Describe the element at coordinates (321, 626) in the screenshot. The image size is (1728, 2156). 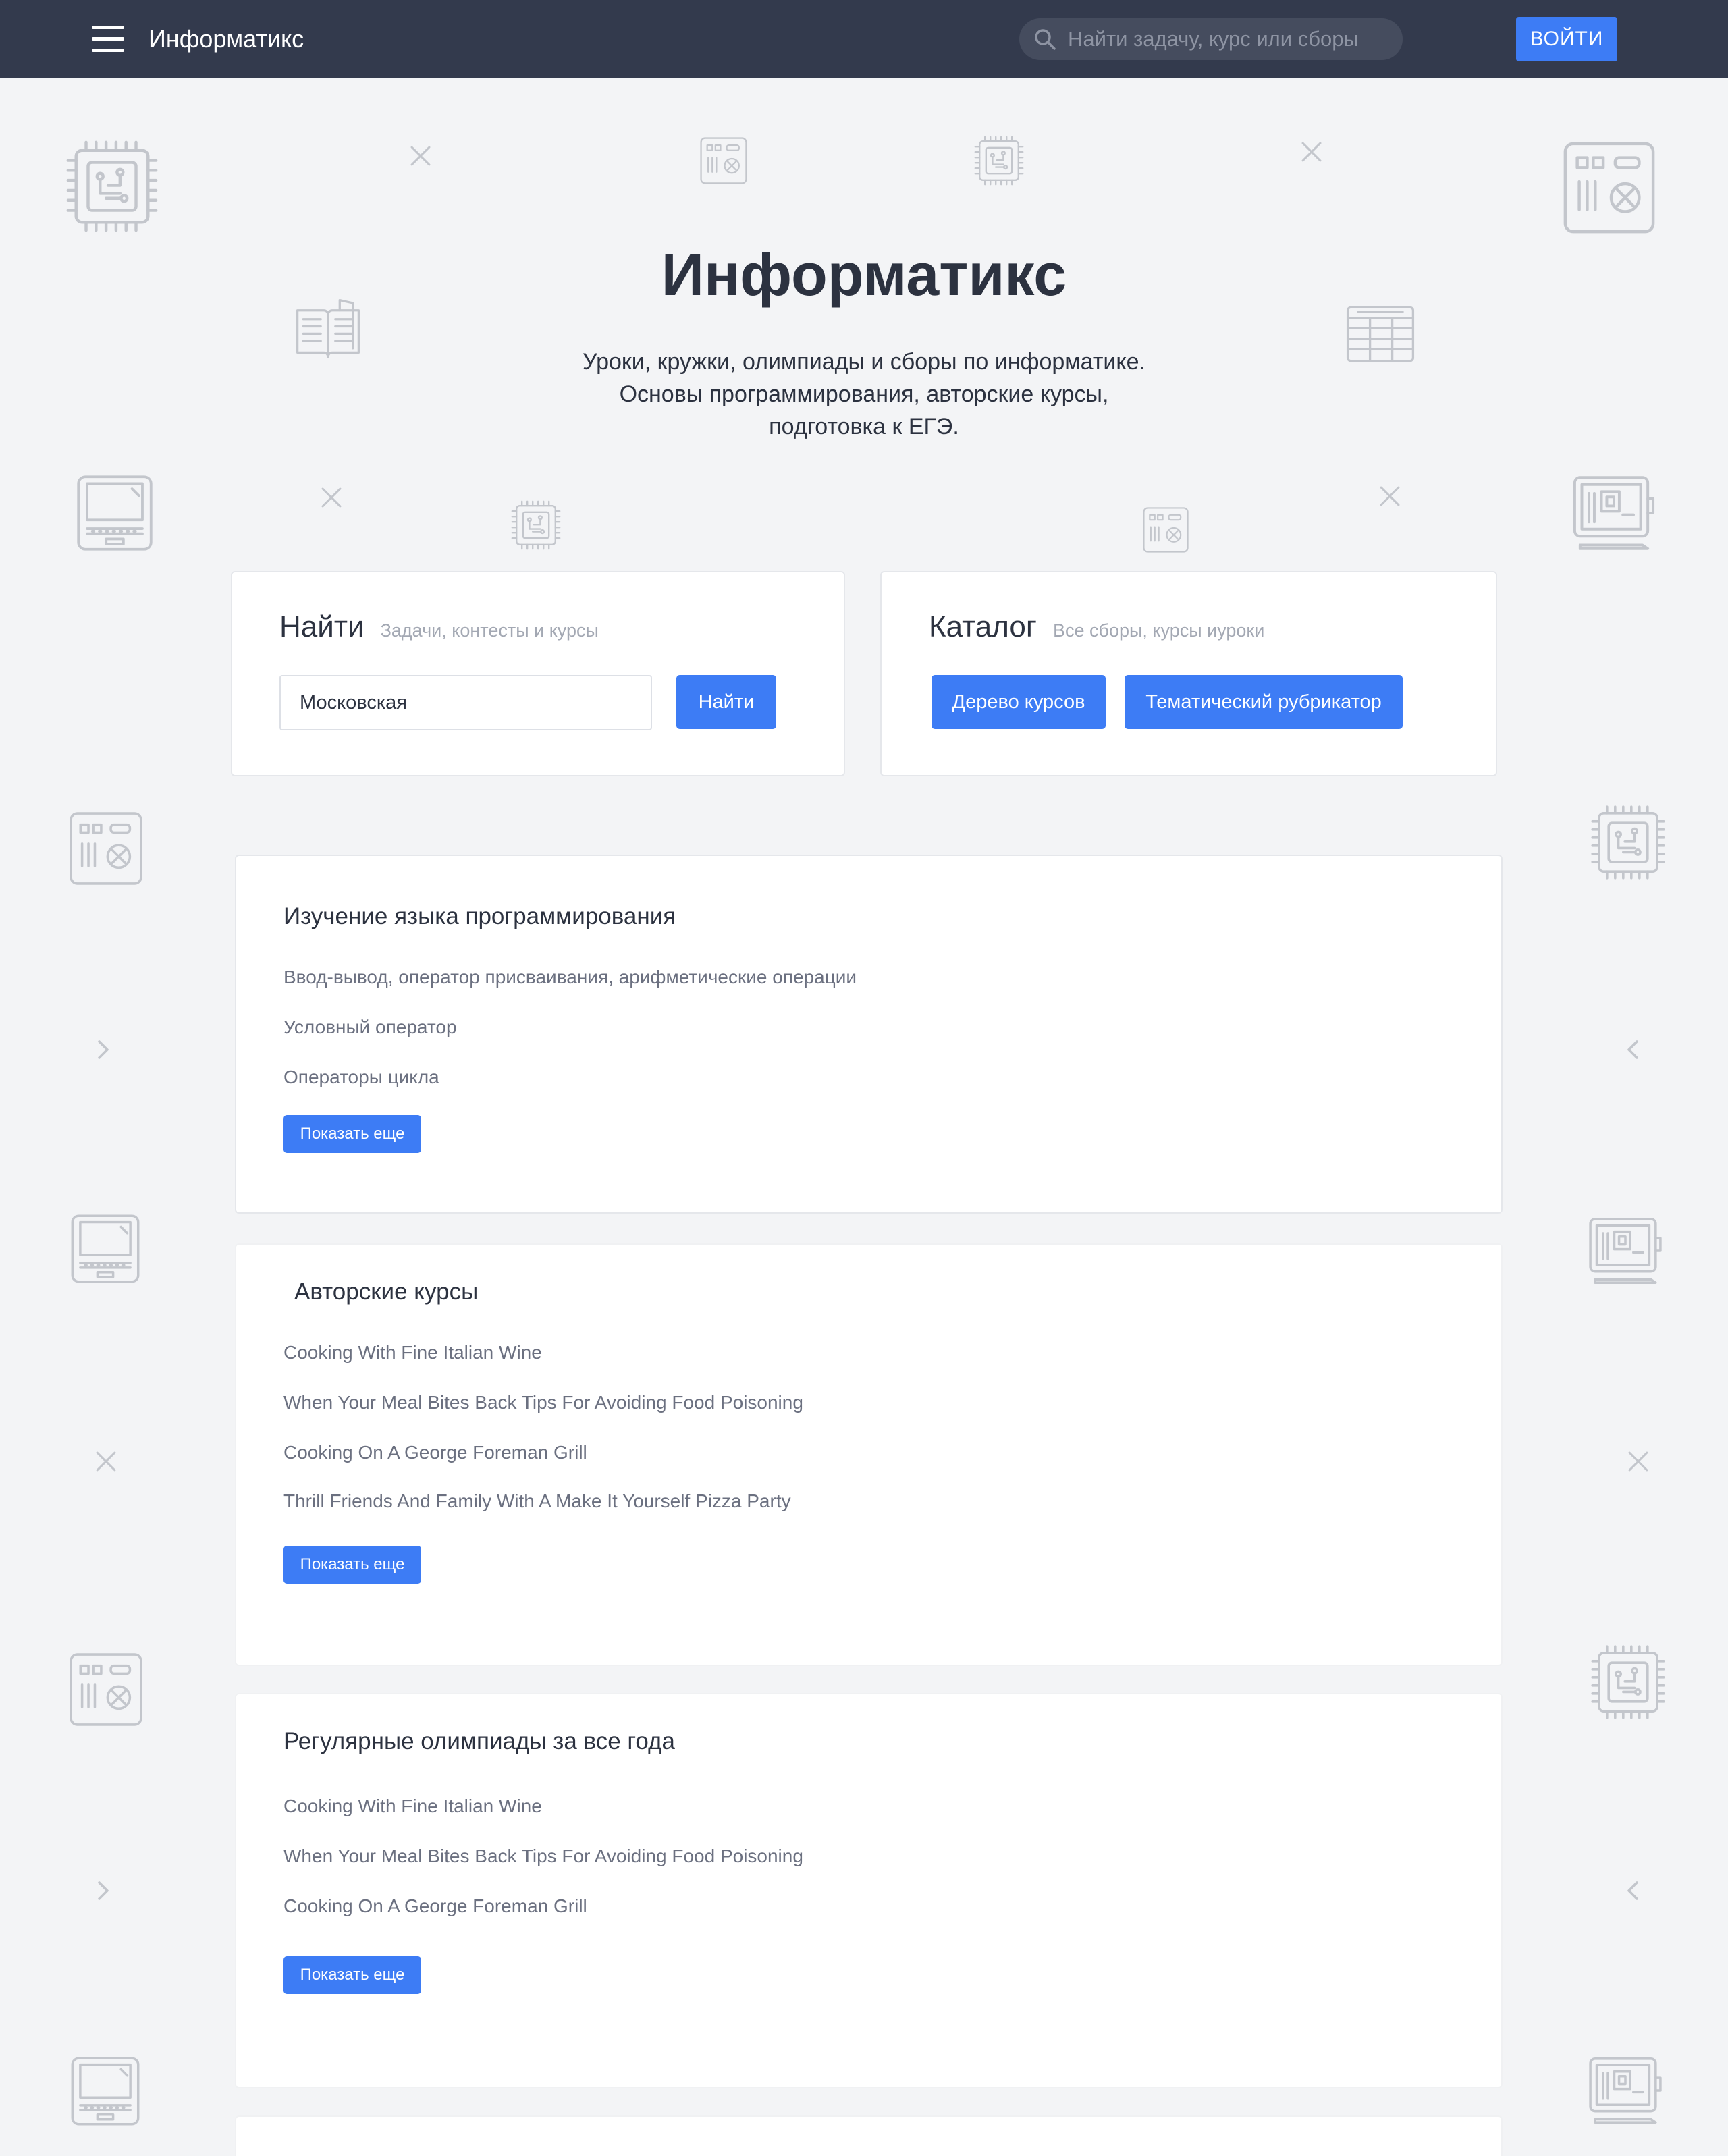
I see `find-card-title: Найти` at that location.